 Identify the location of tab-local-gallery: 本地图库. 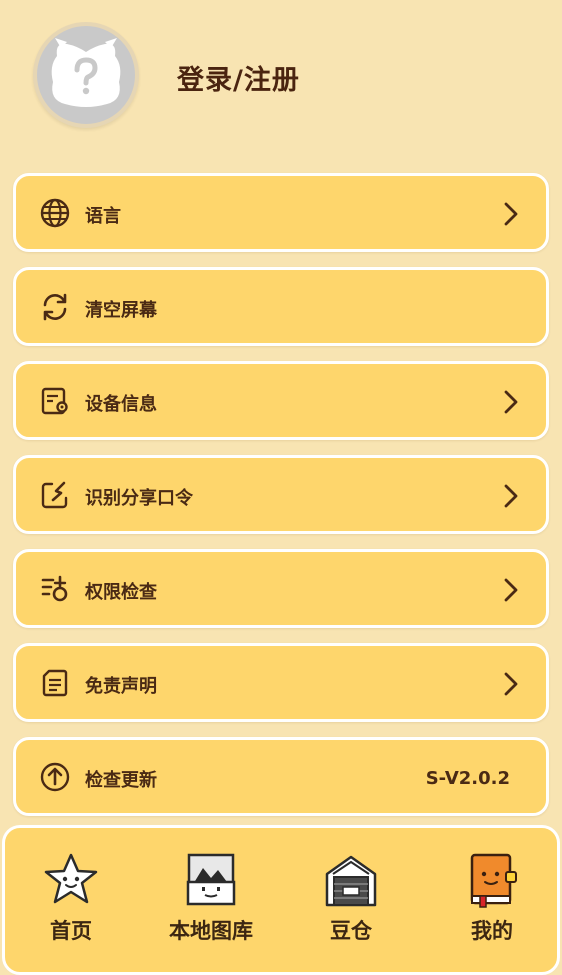
(211, 902).